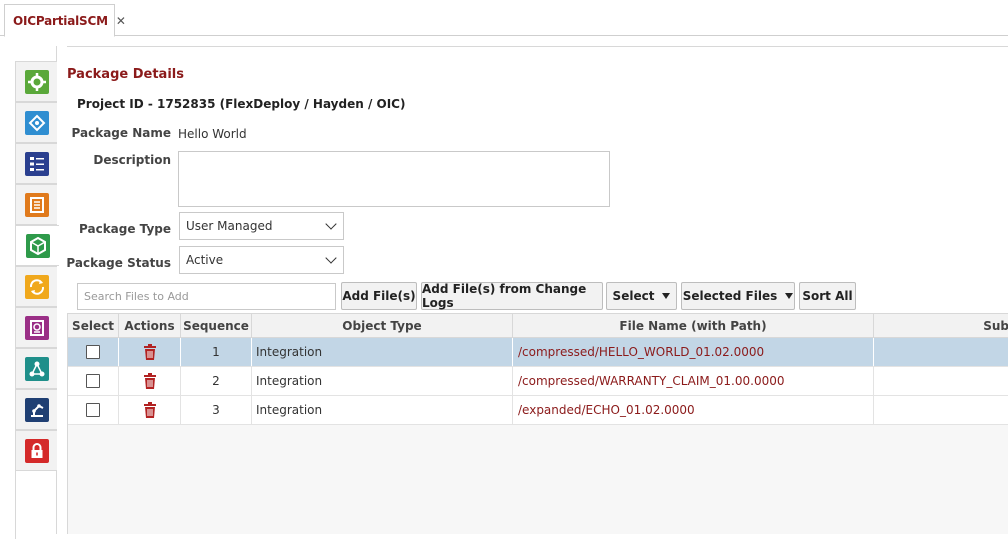  What do you see at coordinates (212, 134) in the screenshot?
I see `package-name-value: Hello World` at bounding box center [212, 134].